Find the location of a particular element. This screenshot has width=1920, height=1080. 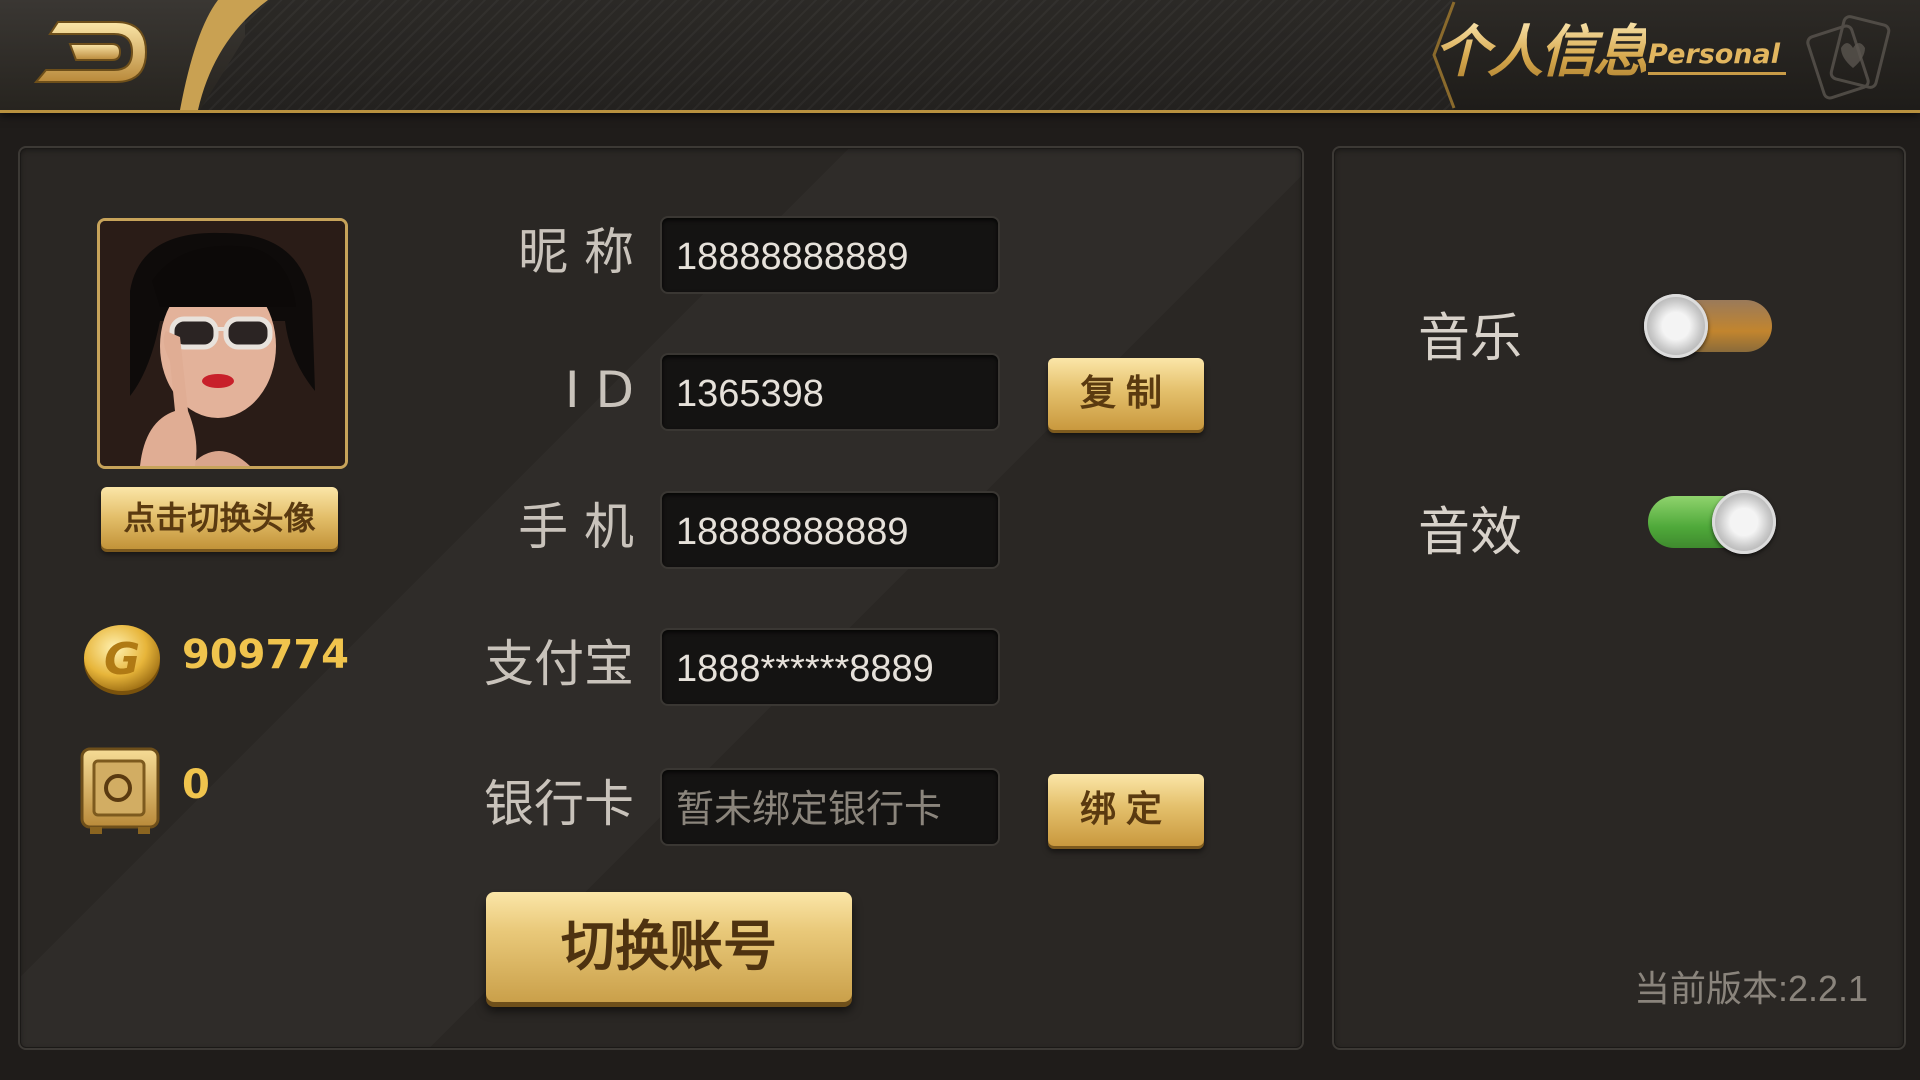

alipay-label: 支付宝 is located at coordinates (559, 664).